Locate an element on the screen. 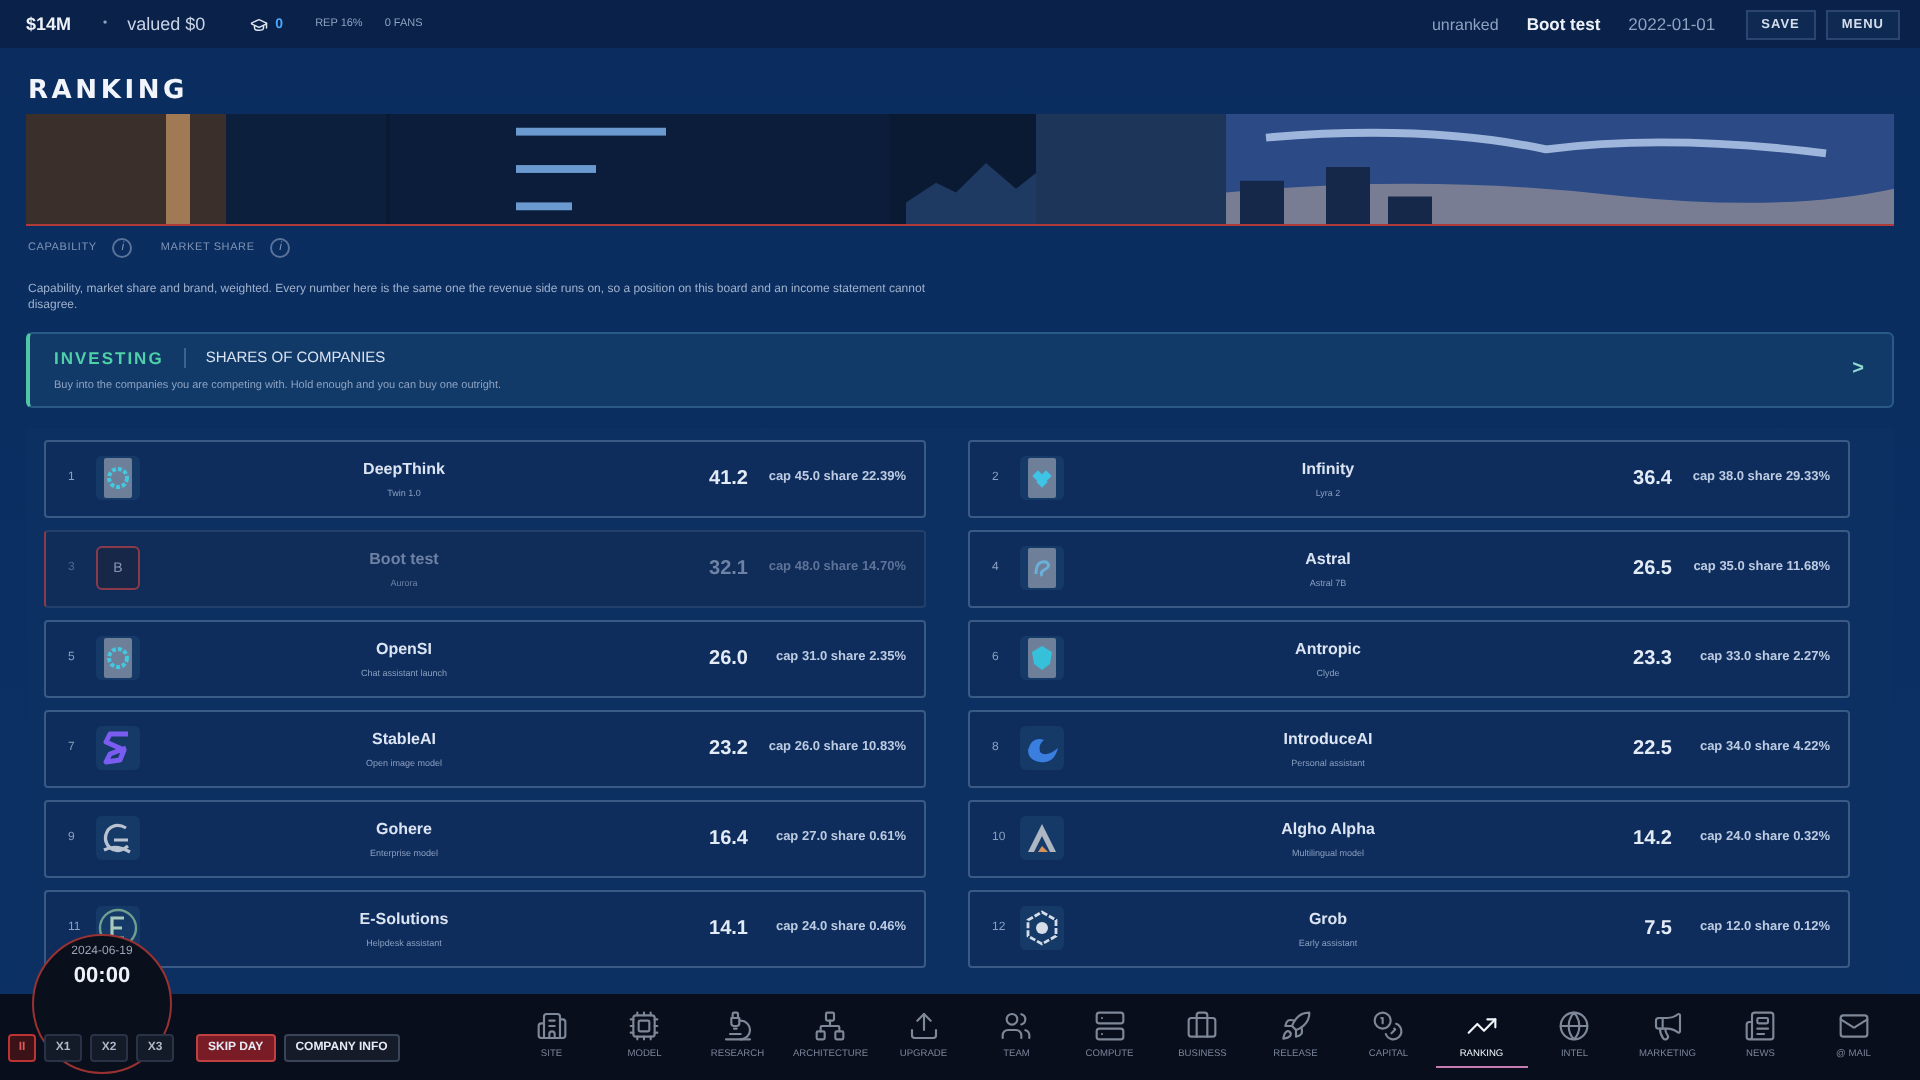  score-value: 36.4 is located at coordinates (1651, 478).